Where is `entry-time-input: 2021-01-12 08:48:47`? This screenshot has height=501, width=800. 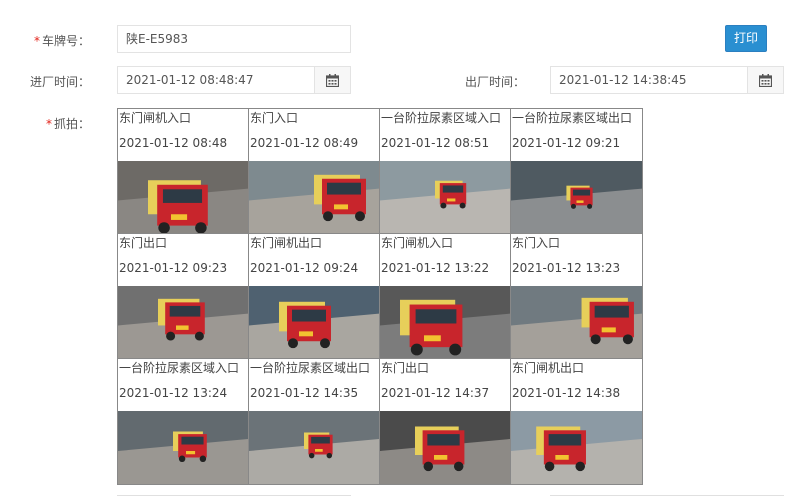
entry-time-input: 2021-01-12 08:48:47 is located at coordinates (234, 80).